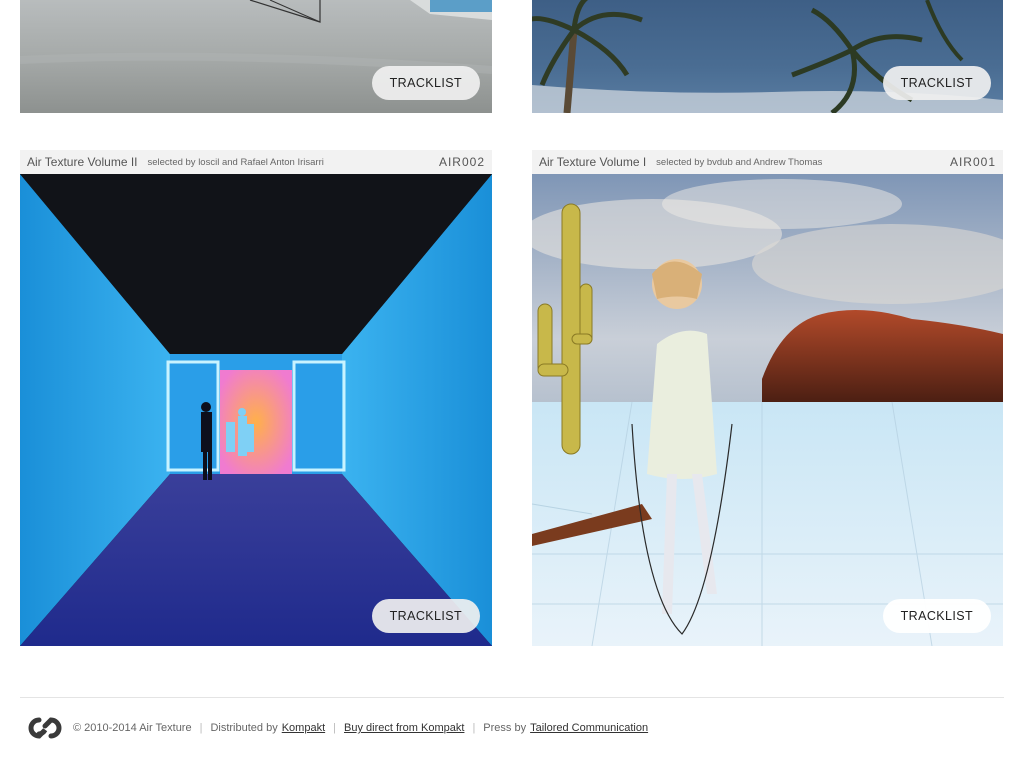 Image resolution: width=1024 pixels, height=778 pixels. Describe the element at coordinates (256, 56) in the screenshot. I see `release-card-prev-left: TRACKLIST` at that location.